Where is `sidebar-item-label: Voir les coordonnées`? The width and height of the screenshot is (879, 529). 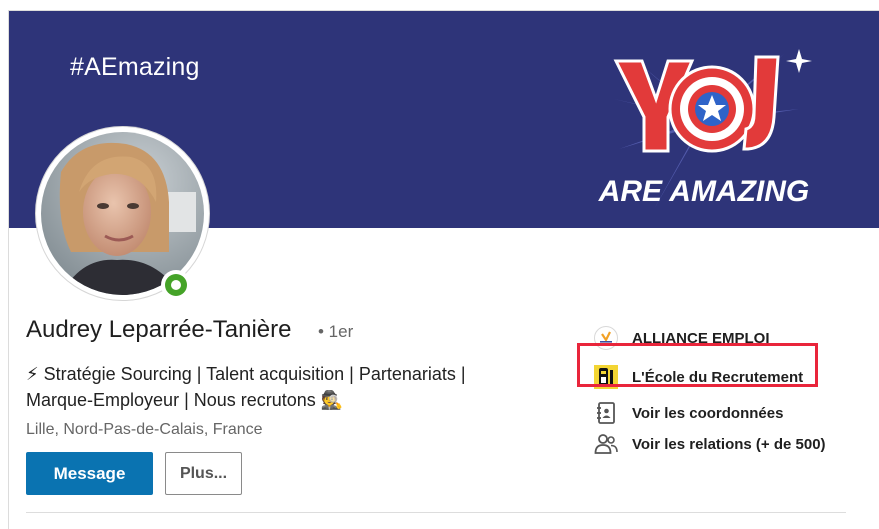 sidebar-item-label: Voir les coordonnées is located at coordinates (708, 413).